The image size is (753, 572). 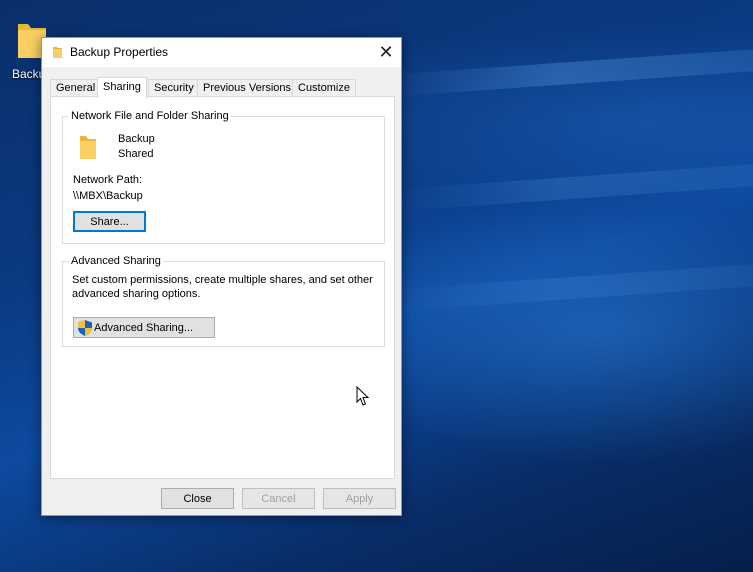 I want to click on sharing-status: Shared, so click(x=136, y=154).